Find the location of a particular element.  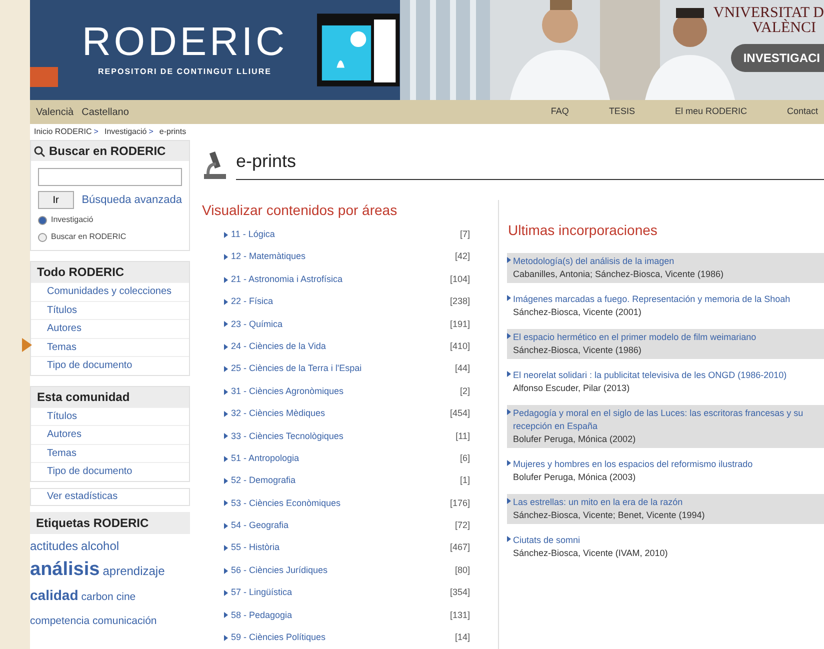

tag-link: carbon is located at coordinates (97, 596).